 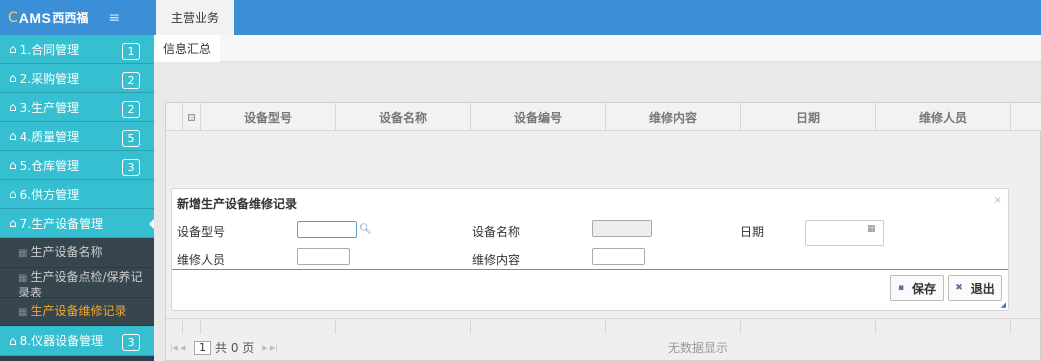 I want to click on top-bar: 主营业务, so click(x=597, y=17).